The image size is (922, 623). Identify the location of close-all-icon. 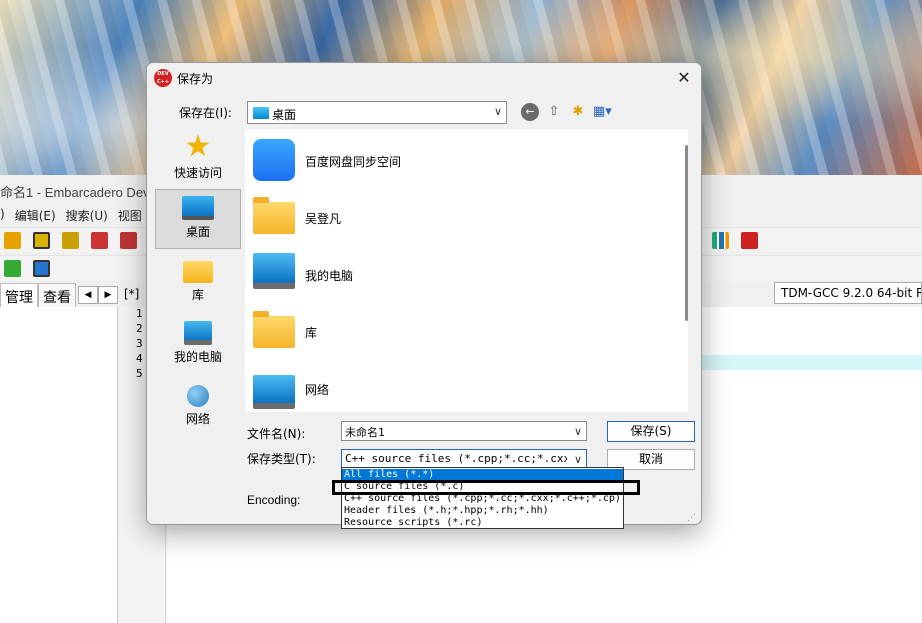
(128, 240).